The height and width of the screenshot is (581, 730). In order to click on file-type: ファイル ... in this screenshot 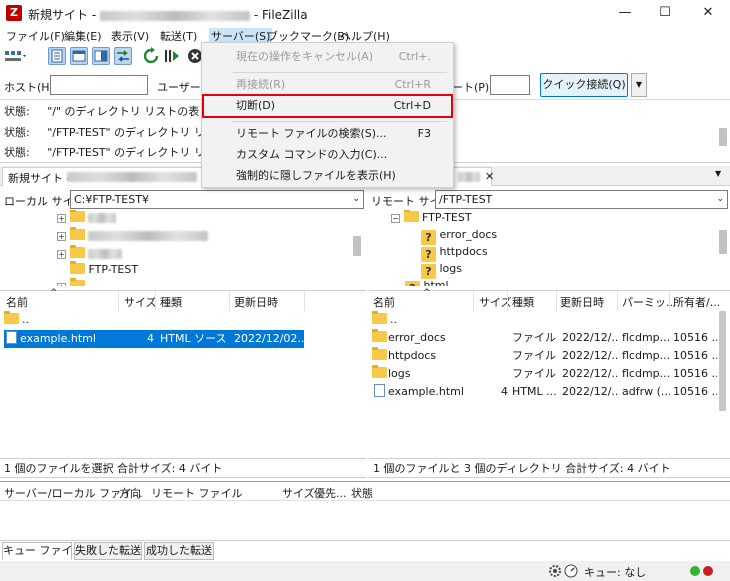, I will do `click(535, 337)`.